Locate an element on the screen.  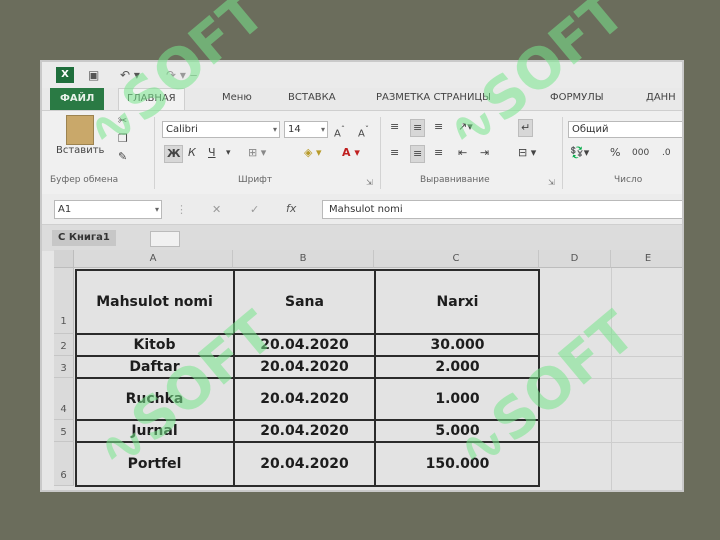
bold-button: Ж is located at coordinates (174, 154).